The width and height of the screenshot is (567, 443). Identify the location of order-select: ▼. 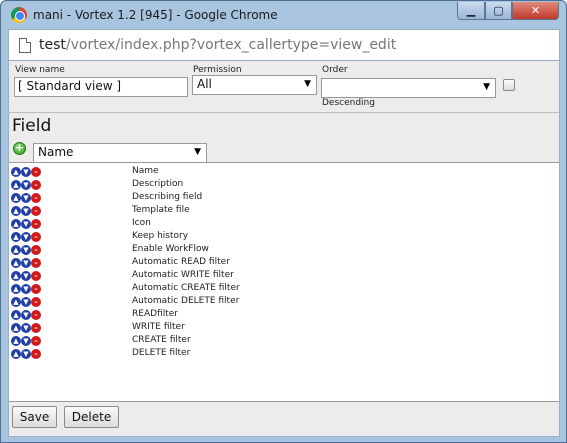
(408, 88).